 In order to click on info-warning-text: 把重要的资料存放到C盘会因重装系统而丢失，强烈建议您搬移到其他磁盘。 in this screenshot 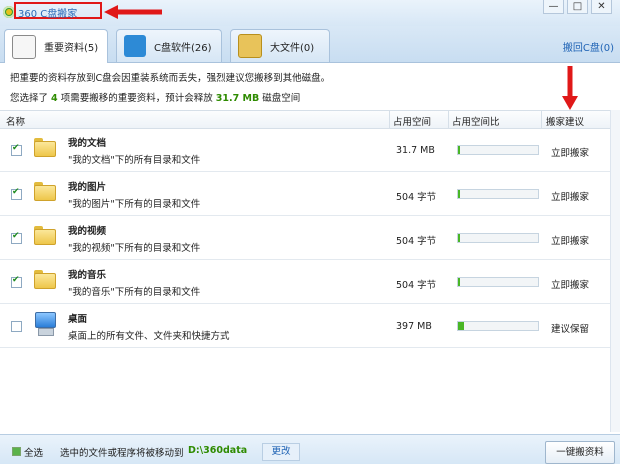, I will do `click(170, 78)`.